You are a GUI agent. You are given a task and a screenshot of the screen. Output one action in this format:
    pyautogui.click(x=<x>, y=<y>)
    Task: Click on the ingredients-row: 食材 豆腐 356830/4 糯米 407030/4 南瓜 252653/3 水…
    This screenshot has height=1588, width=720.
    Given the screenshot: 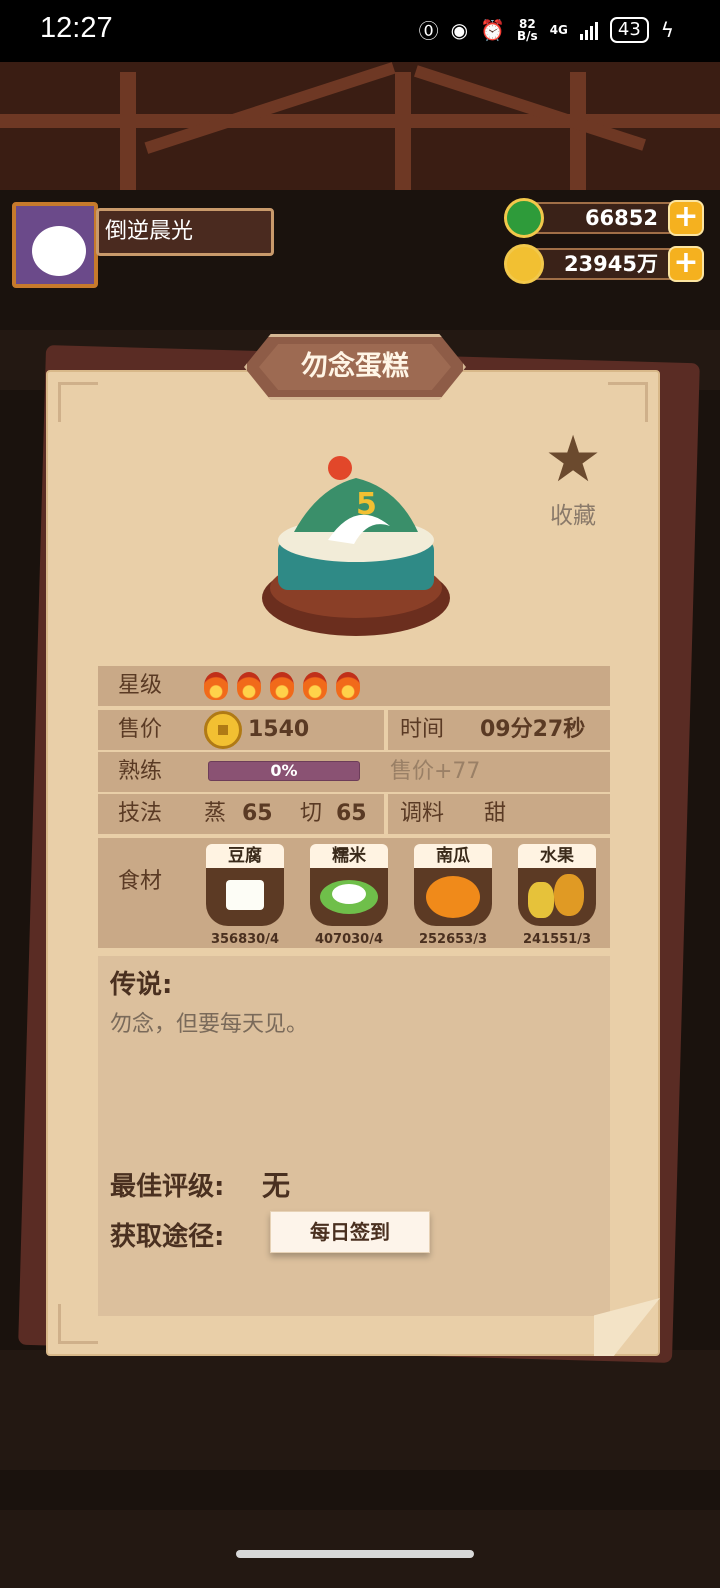 What is the action you would take?
    pyautogui.click(x=354, y=893)
    